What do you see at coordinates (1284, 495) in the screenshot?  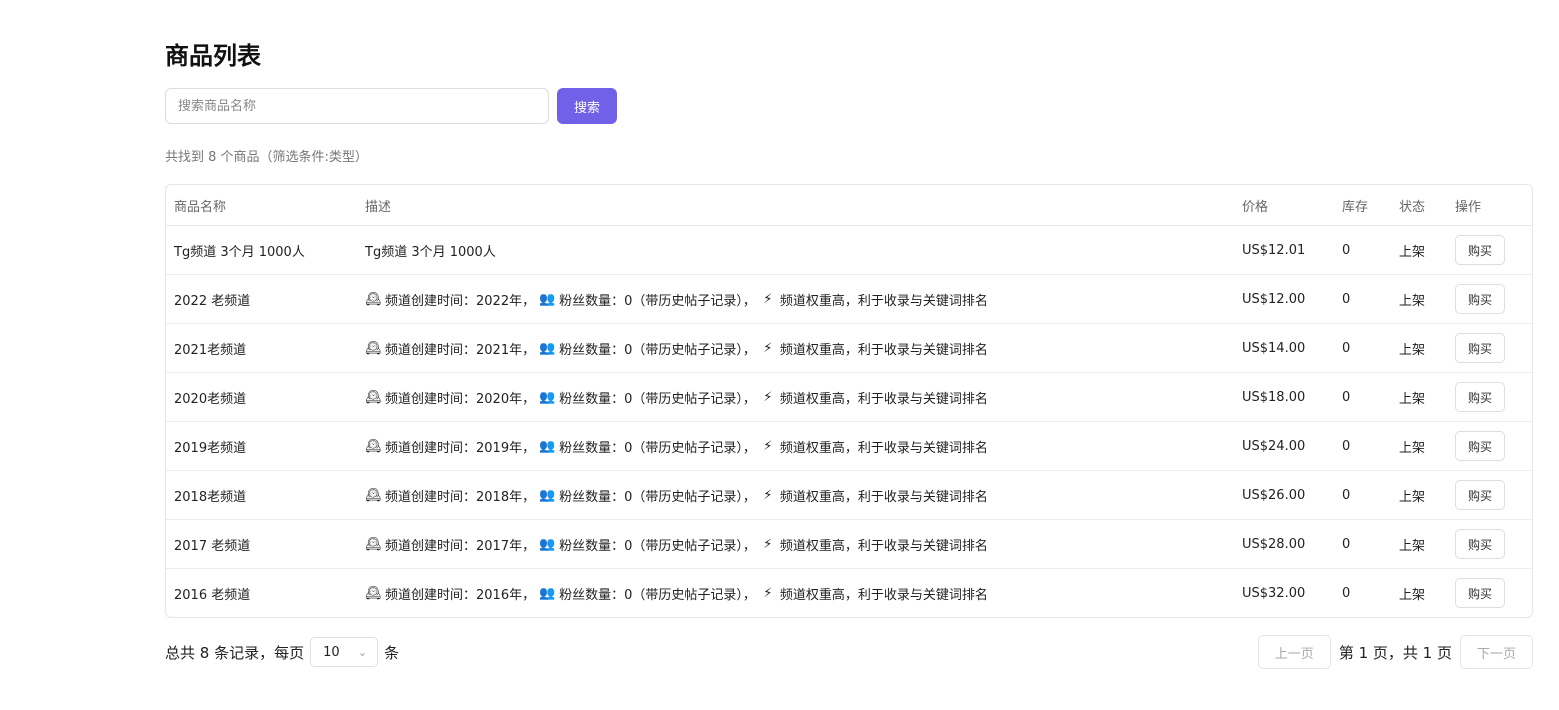 I see `product-price: US$26.00` at bounding box center [1284, 495].